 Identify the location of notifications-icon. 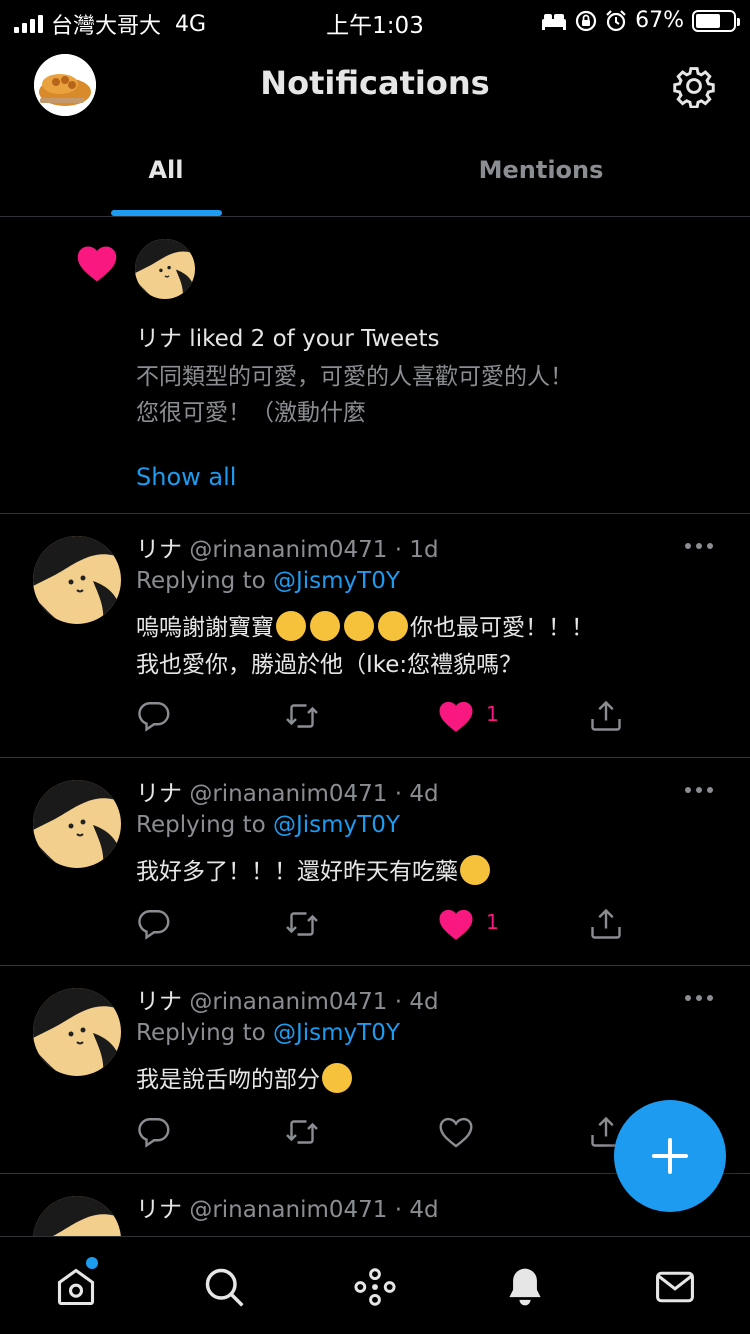
(525, 1287).